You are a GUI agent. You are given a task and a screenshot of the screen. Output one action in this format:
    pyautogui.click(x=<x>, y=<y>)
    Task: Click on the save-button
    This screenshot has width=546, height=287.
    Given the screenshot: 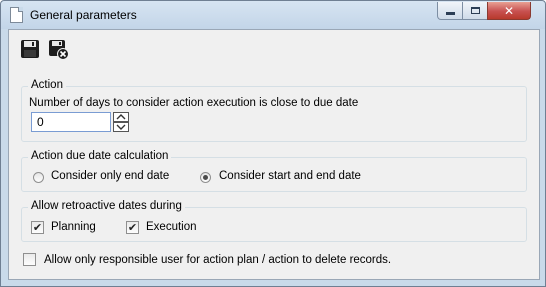 What is the action you would take?
    pyautogui.click(x=30, y=49)
    